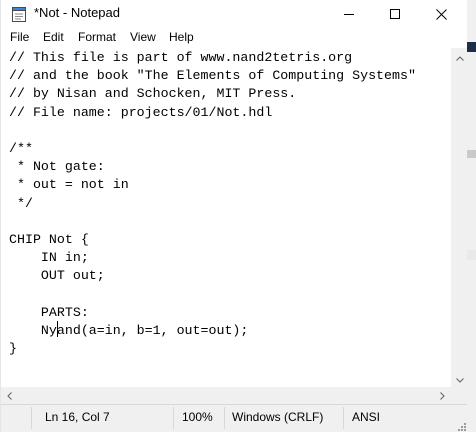 Image resolution: width=476 pixels, height=438 pixels. I want to click on chevron-up-icon, so click(459, 57).